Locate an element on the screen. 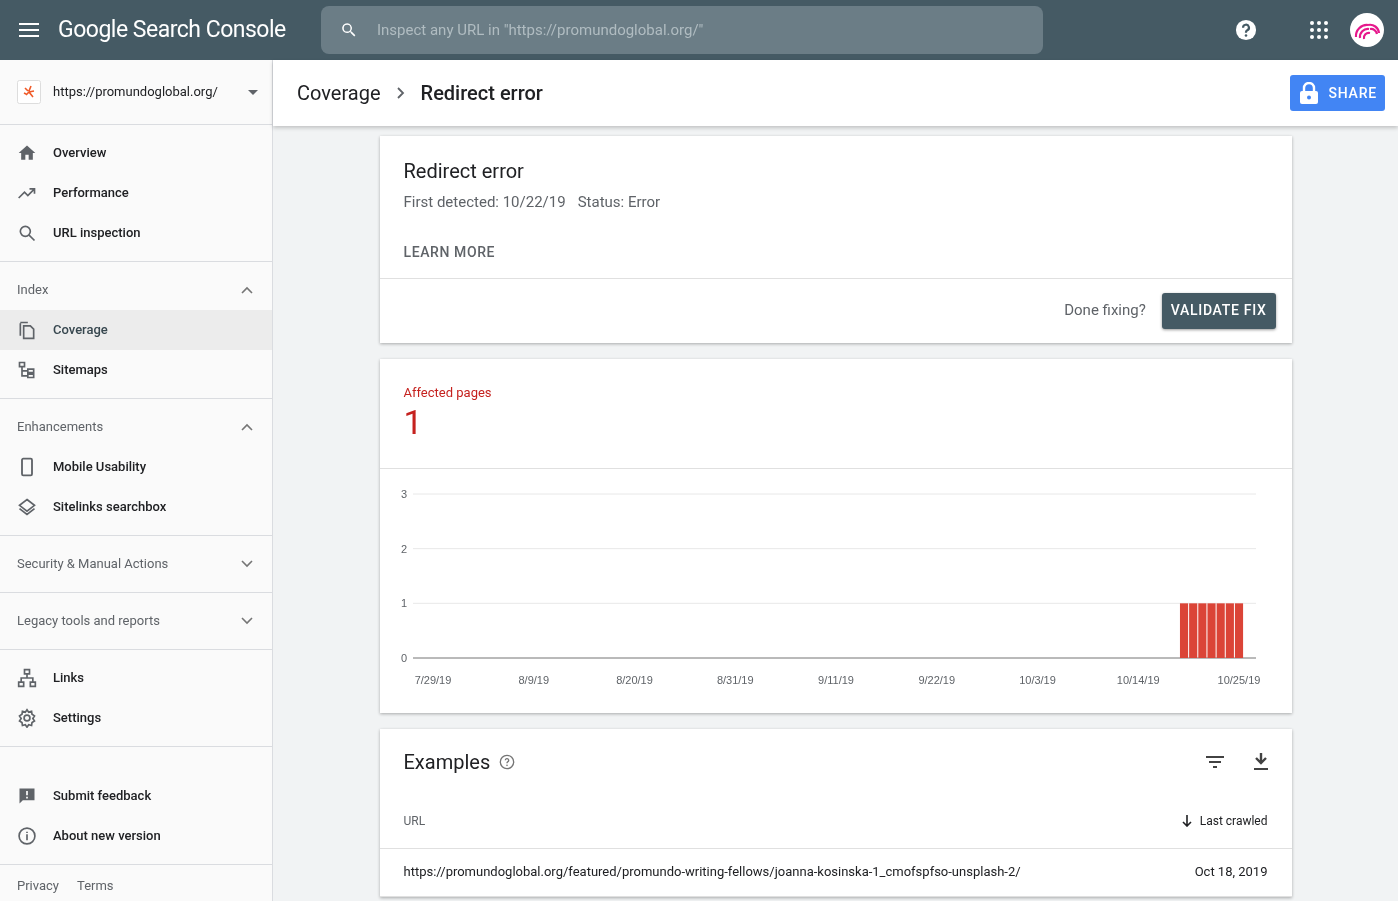  y-axis-label: 0 is located at coordinates (403, 657).